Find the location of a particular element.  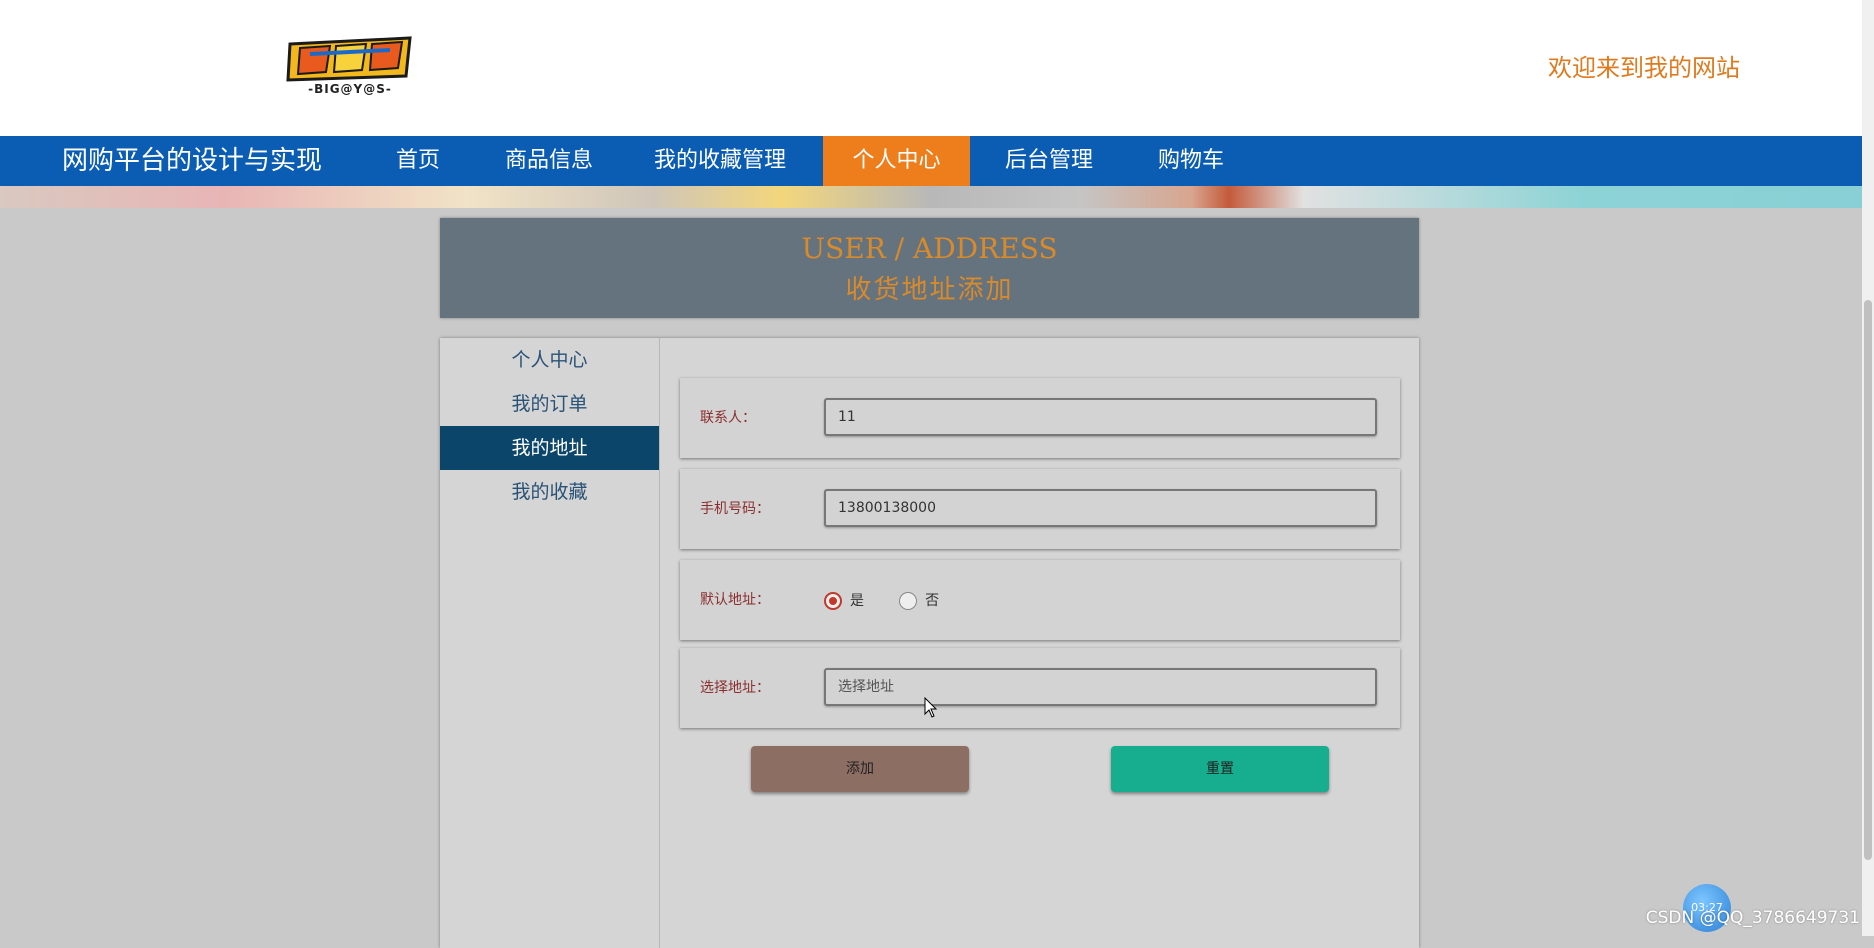

default-address-label: 默认地址： is located at coordinates (735, 600).